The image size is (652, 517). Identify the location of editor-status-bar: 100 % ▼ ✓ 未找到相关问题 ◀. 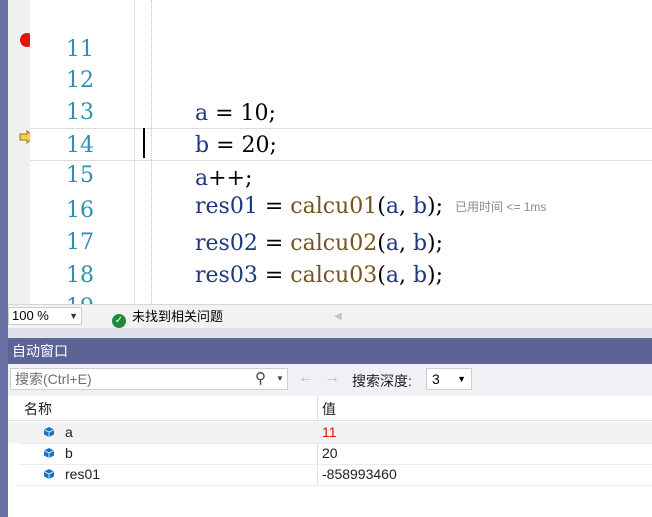
(330, 316).